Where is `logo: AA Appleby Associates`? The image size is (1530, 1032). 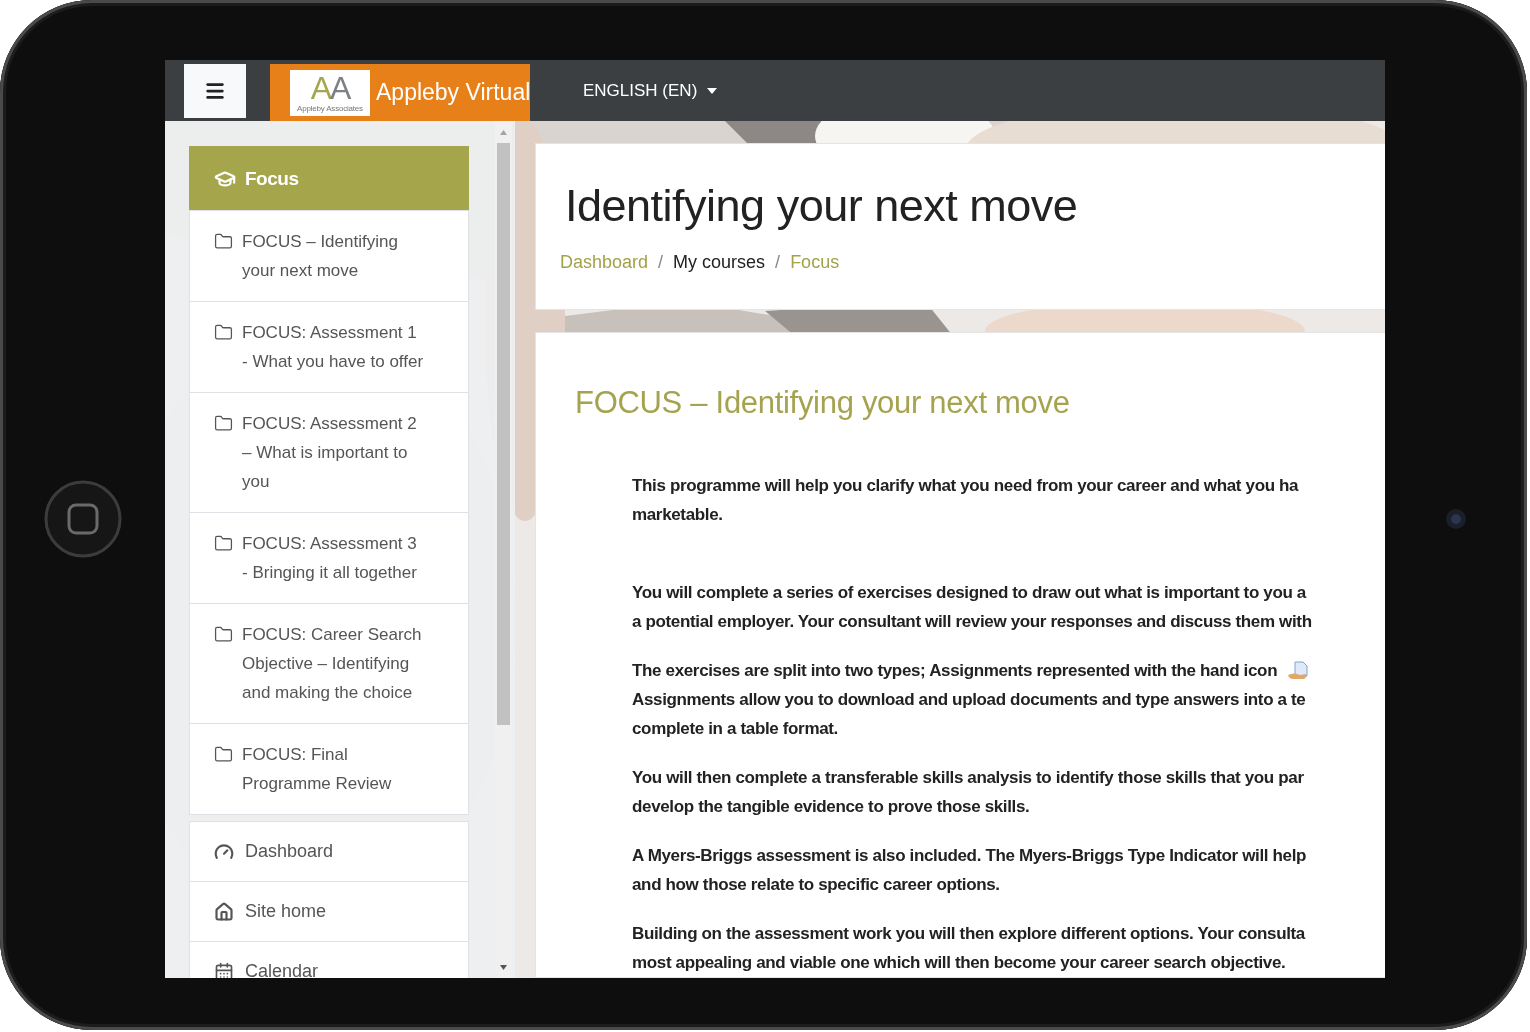
logo: AA Appleby Associates is located at coordinates (330, 92).